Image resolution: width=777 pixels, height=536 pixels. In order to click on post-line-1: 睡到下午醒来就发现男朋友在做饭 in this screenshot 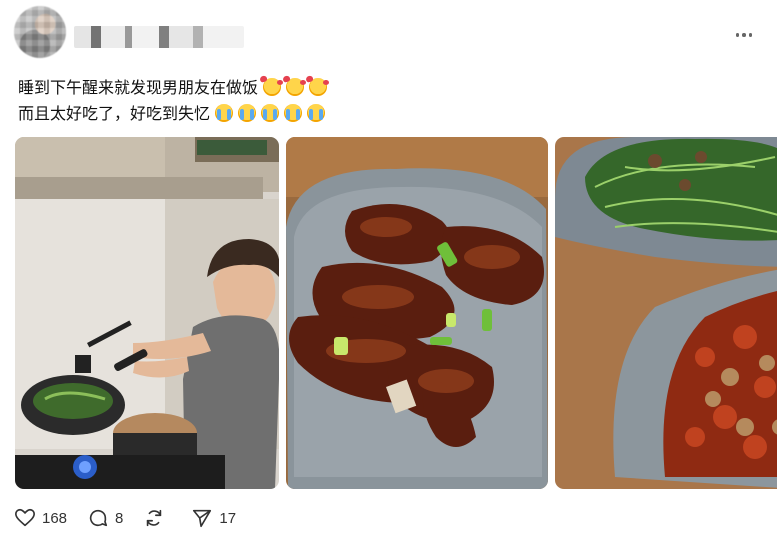, I will do `click(388, 89)`.